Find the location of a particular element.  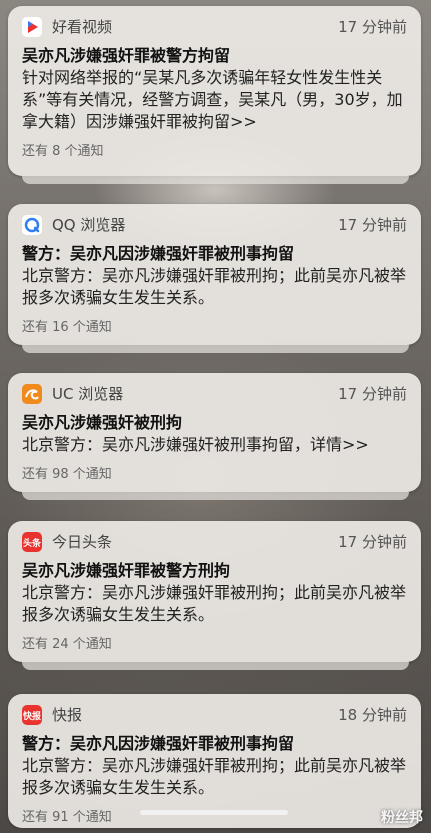

app-name: UC 浏览器 is located at coordinates (88, 394).